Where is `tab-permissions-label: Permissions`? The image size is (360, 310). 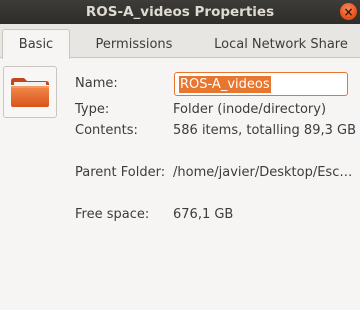 tab-permissions-label: Permissions is located at coordinates (134, 44).